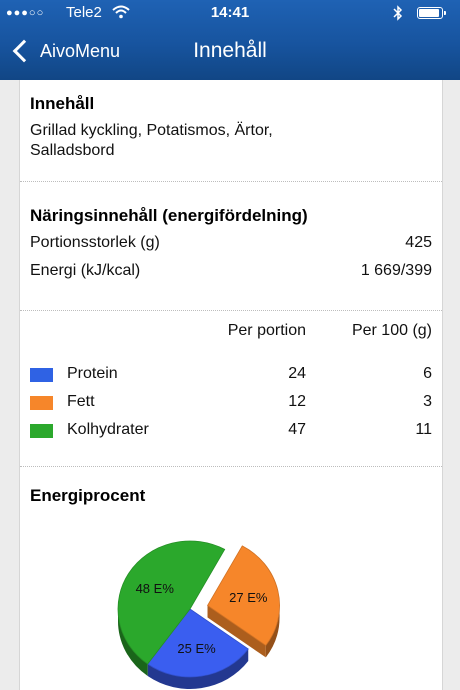  What do you see at coordinates (391, 330) in the screenshot?
I see `column-header-per-100: Per 100 (g)` at bounding box center [391, 330].